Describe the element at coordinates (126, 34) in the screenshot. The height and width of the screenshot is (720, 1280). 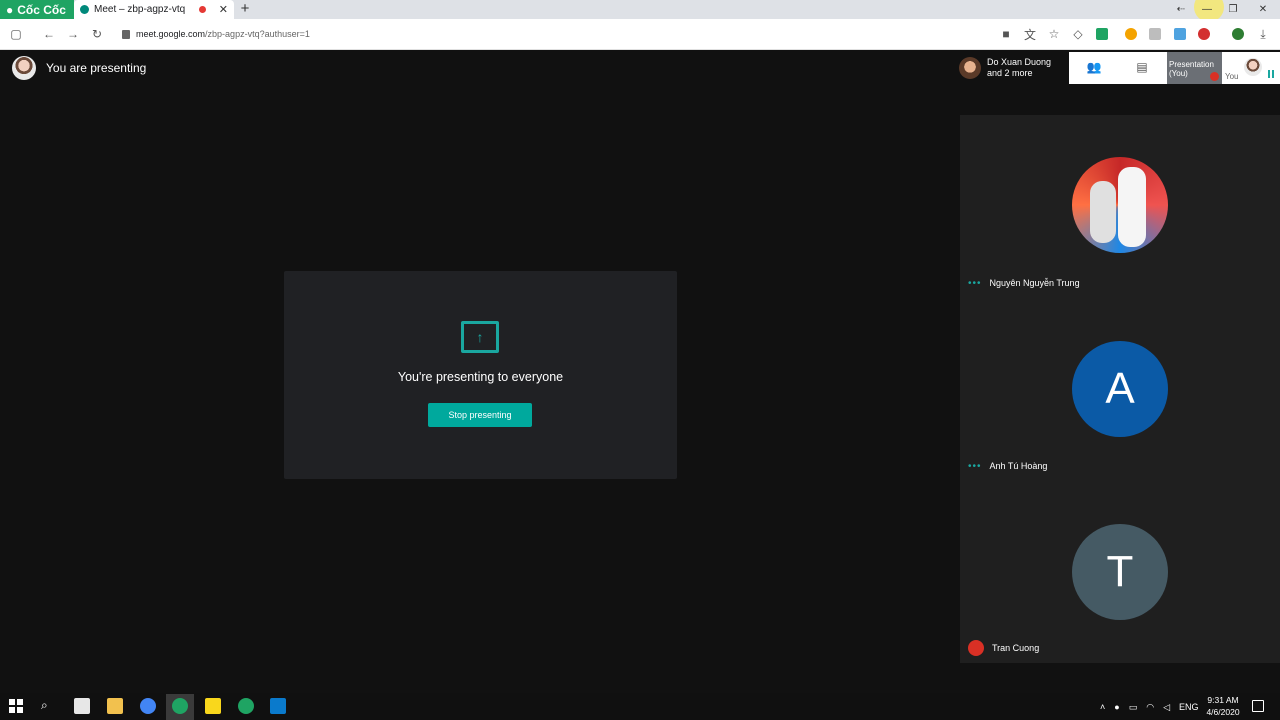
I see `lock-icon` at that location.